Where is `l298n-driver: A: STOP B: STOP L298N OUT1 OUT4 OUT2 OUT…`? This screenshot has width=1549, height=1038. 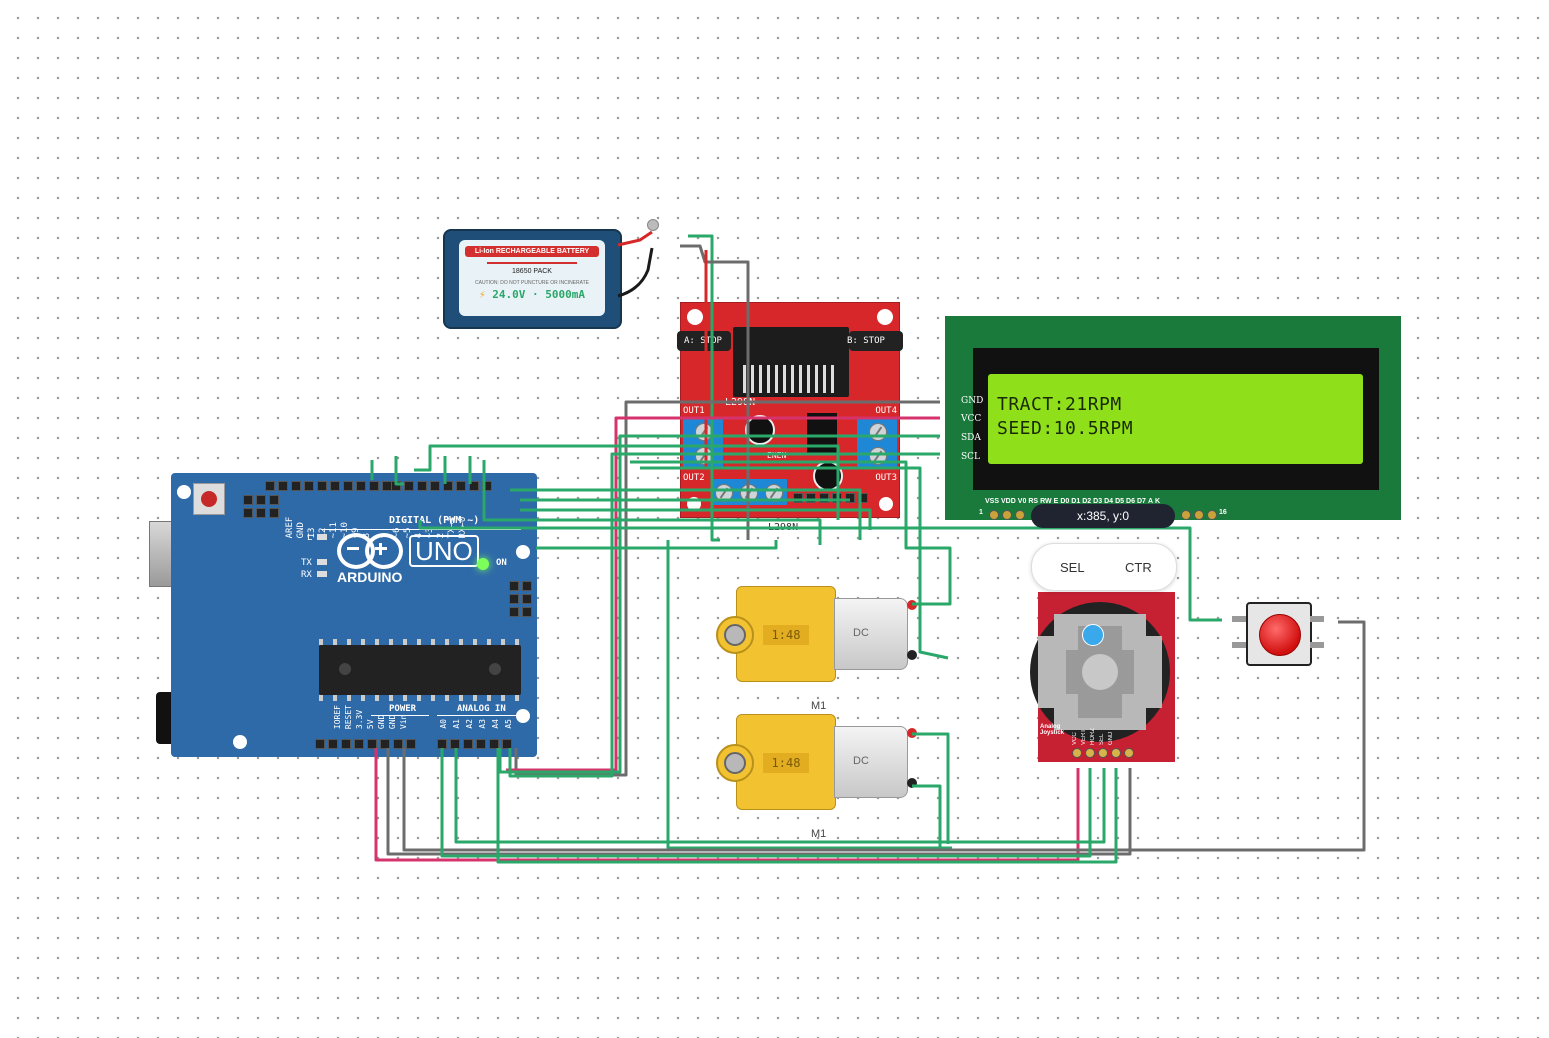
l298n-driver: A: STOP B: STOP L298N OUT1 OUT4 OUT2 OUT… is located at coordinates (790, 410).